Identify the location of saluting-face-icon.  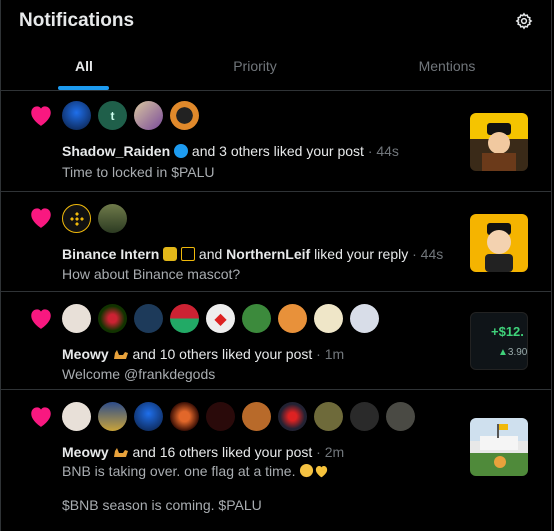
(306, 472).